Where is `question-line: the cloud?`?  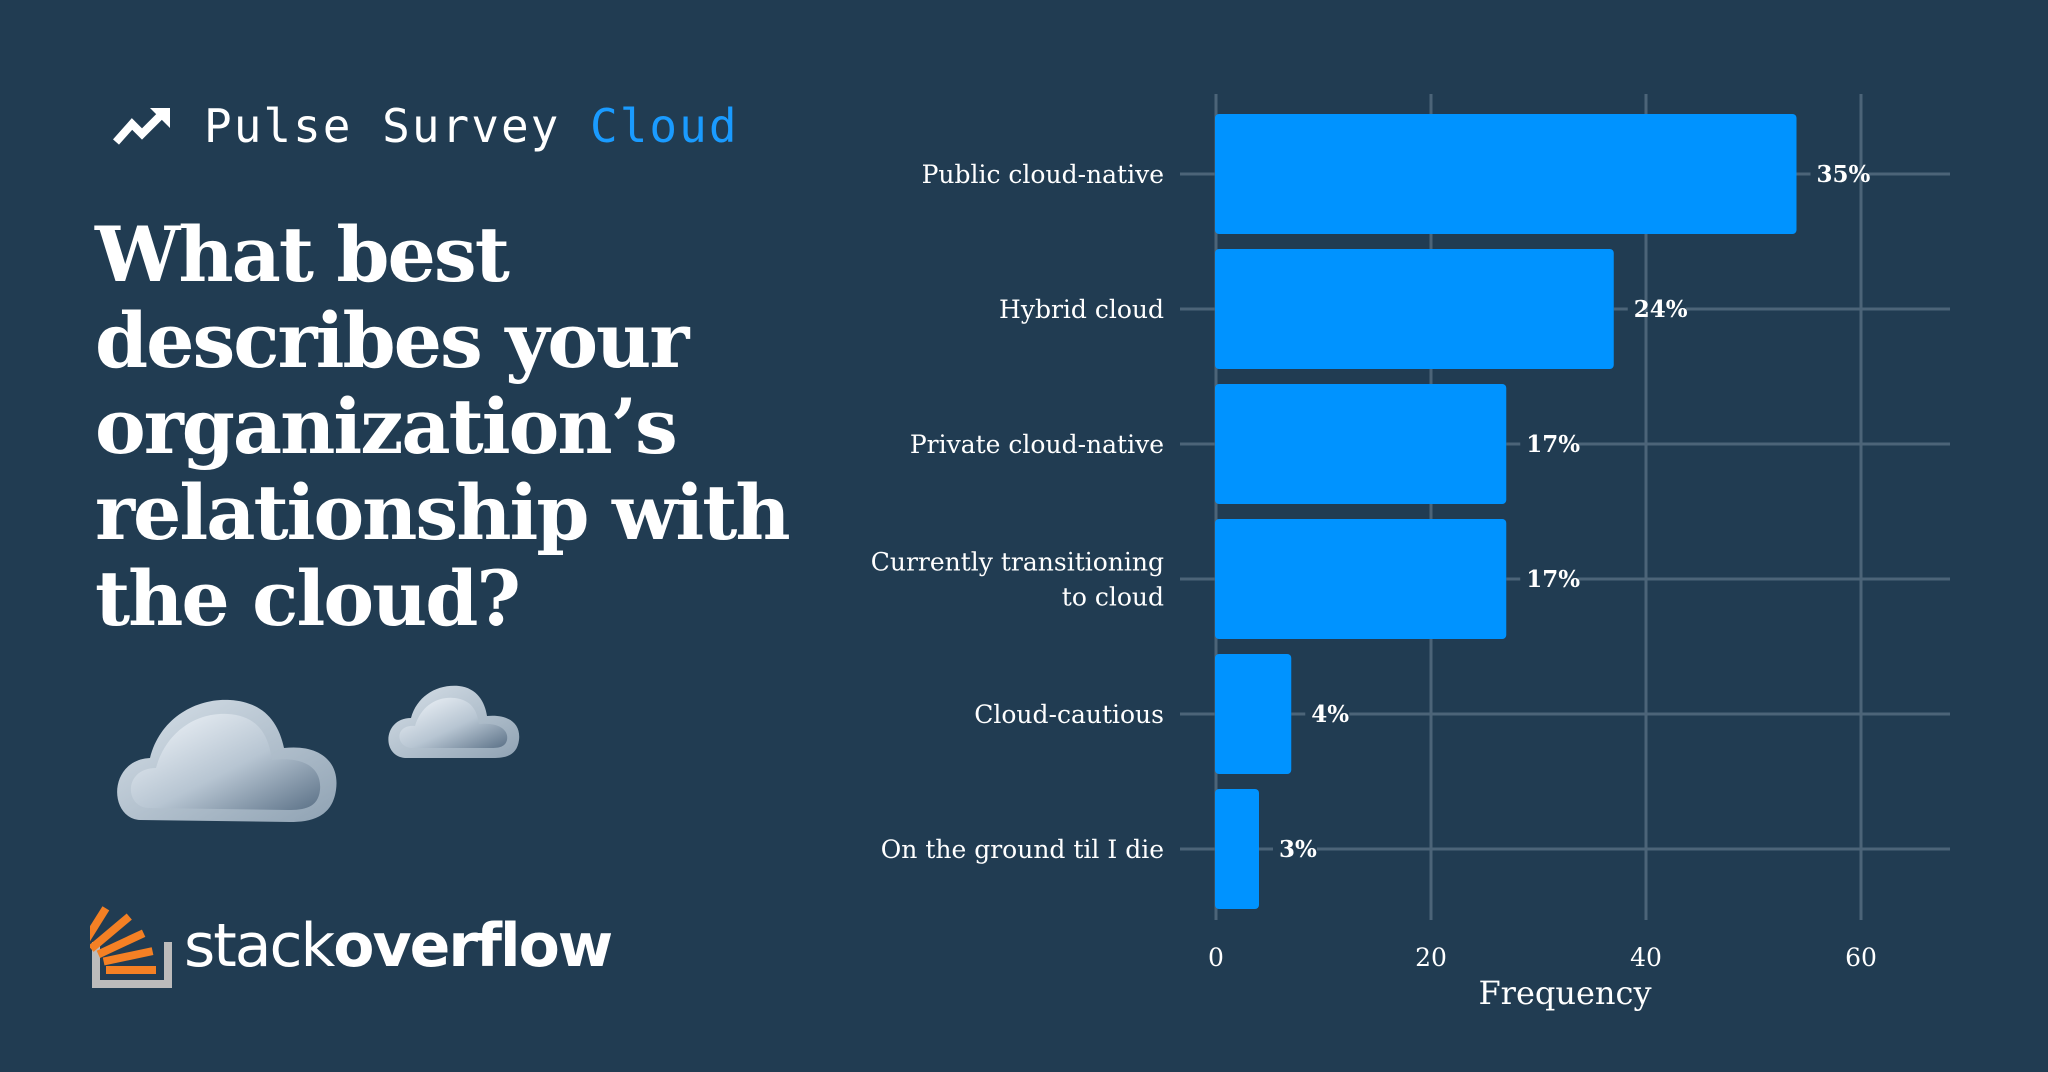
question-line: the cloud? is located at coordinates (308, 598).